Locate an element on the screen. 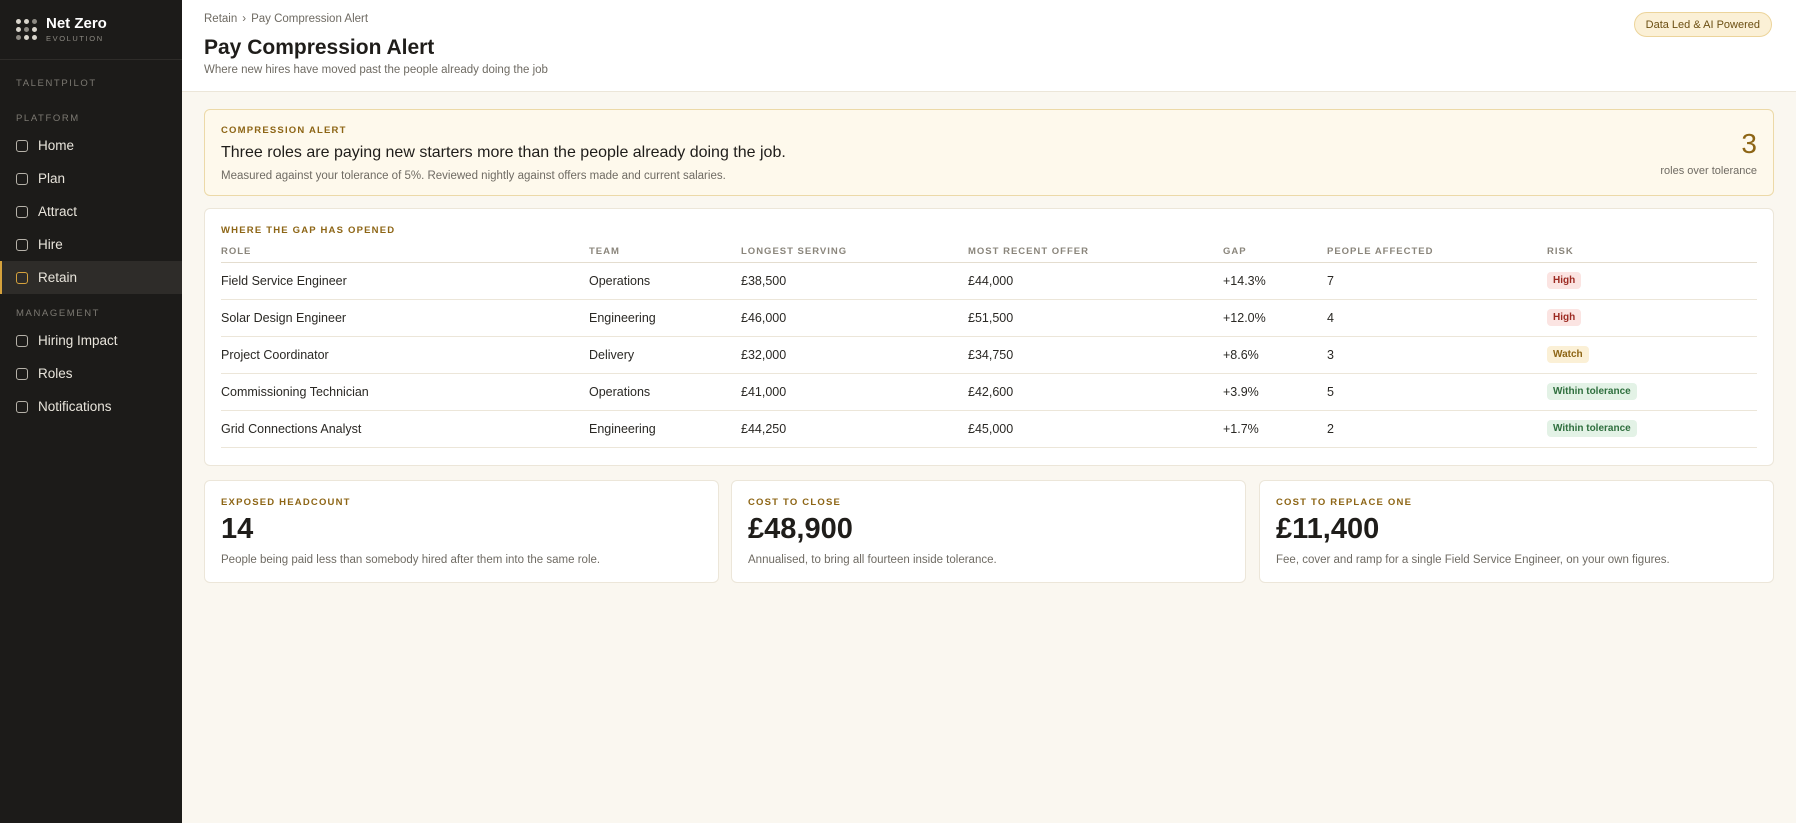 The image size is (1796, 823). cell-longest-serving: £44,250 is located at coordinates (854, 429).